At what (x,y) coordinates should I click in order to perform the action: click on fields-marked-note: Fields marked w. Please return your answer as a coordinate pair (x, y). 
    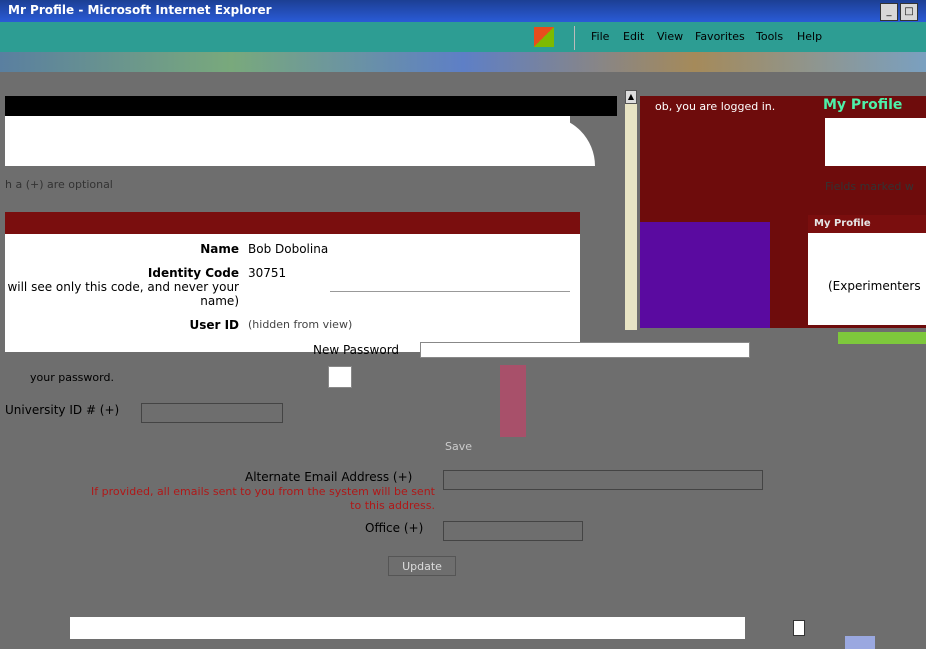
    Looking at the image, I should click on (869, 186).